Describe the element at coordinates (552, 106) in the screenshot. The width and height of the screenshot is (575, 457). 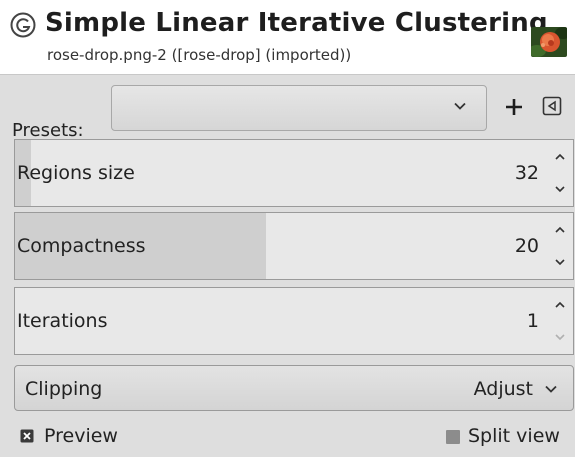
I see `menu-left-icon` at that location.